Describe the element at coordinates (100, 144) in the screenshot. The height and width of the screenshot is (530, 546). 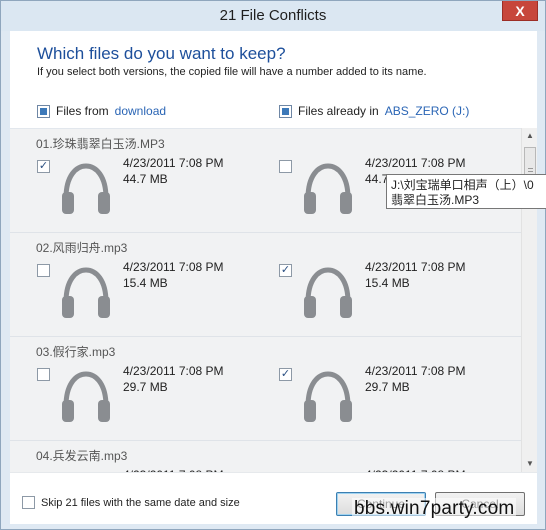
I see `conflict-file-name: 01.珍珠翡翠白玉汤.MP3` at that location.